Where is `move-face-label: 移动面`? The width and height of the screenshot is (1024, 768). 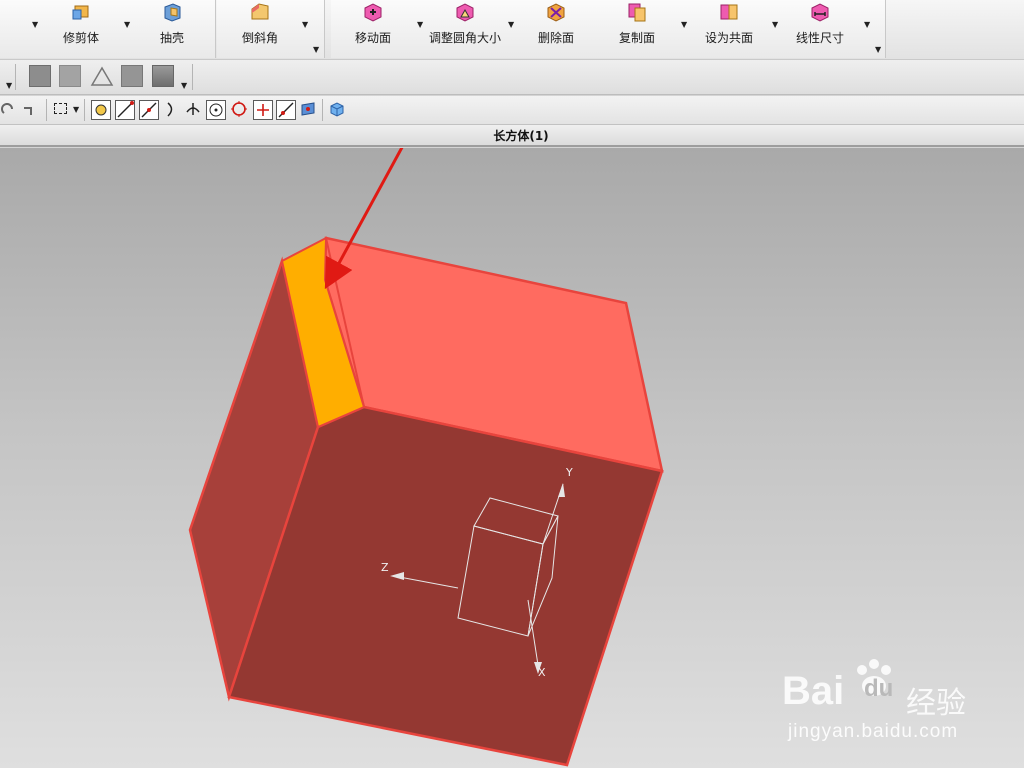 move-face-label: 移动面 is located at coordinates (372, 38).